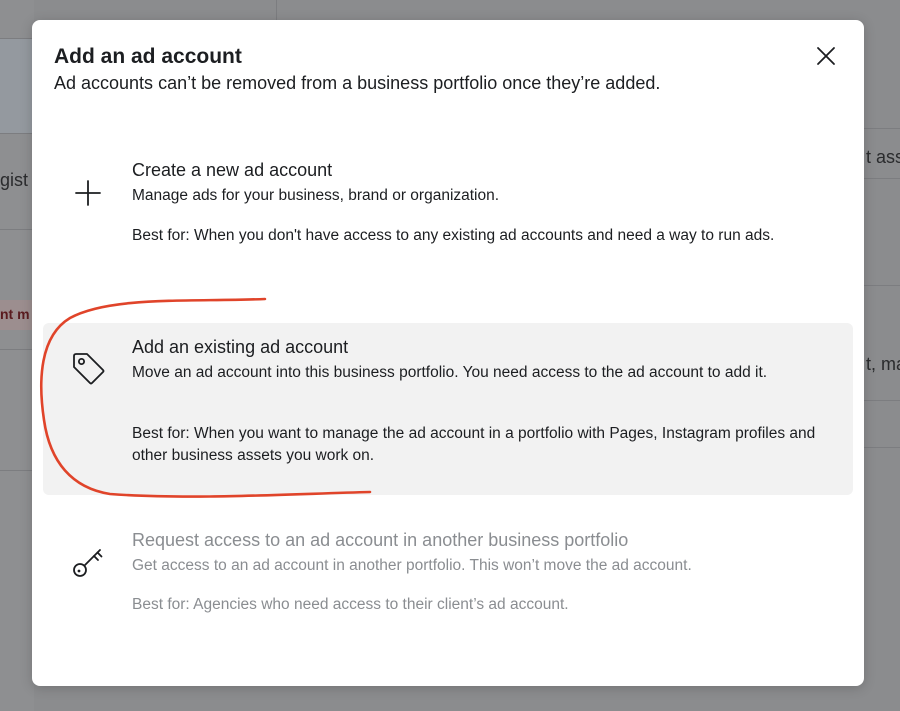  What do you see at coordinates (15, 314) in the screenshot?
I see `background-badge-text: nt m` at bounding box center [15, 314].